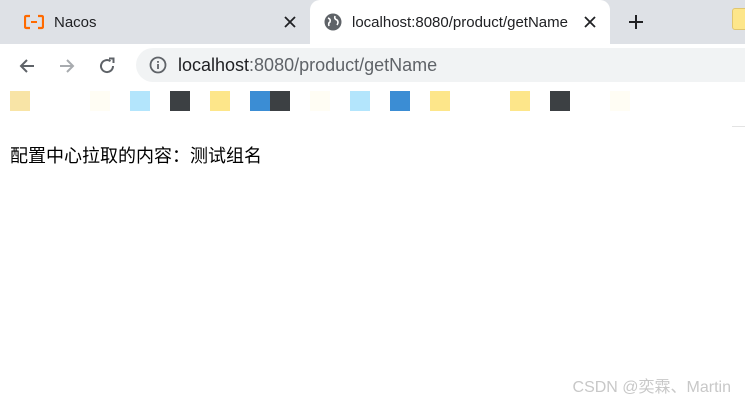 This screenshot has height=402, width=745. I want to click on forward-arrow-icon, so click(67, 66).